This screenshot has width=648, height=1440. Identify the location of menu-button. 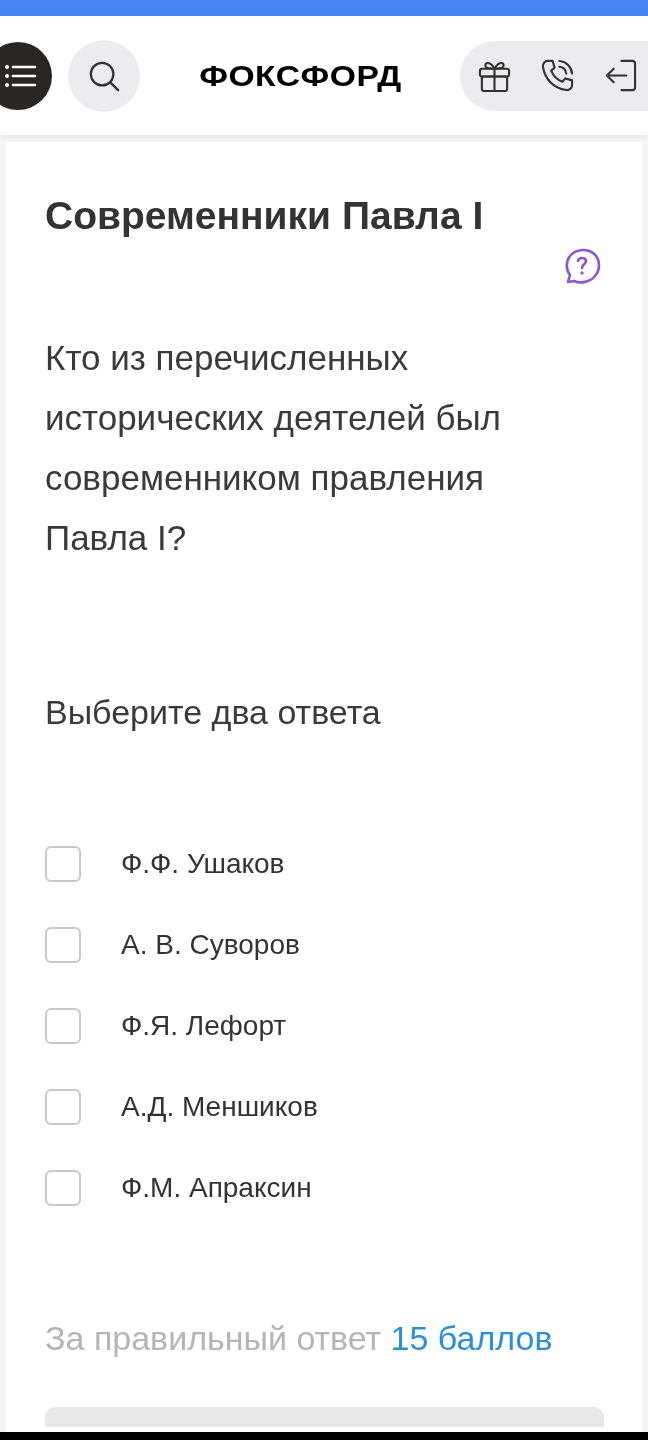
(26, 75).